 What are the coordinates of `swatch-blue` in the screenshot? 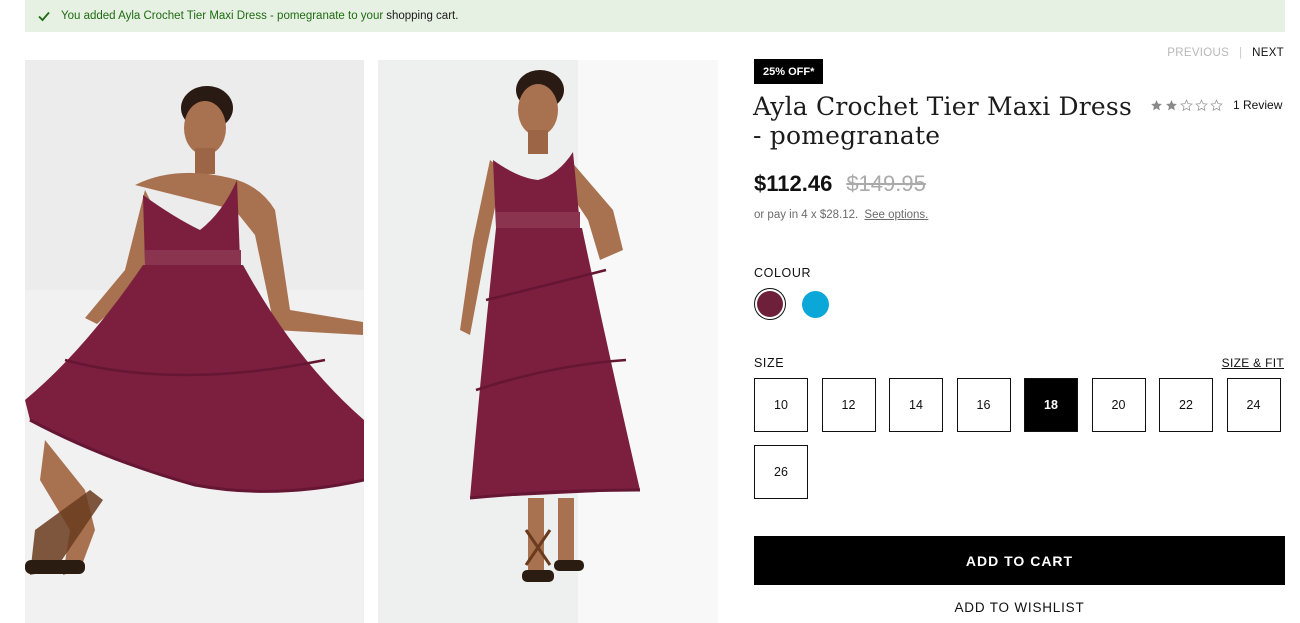 It's located at (815, 304).